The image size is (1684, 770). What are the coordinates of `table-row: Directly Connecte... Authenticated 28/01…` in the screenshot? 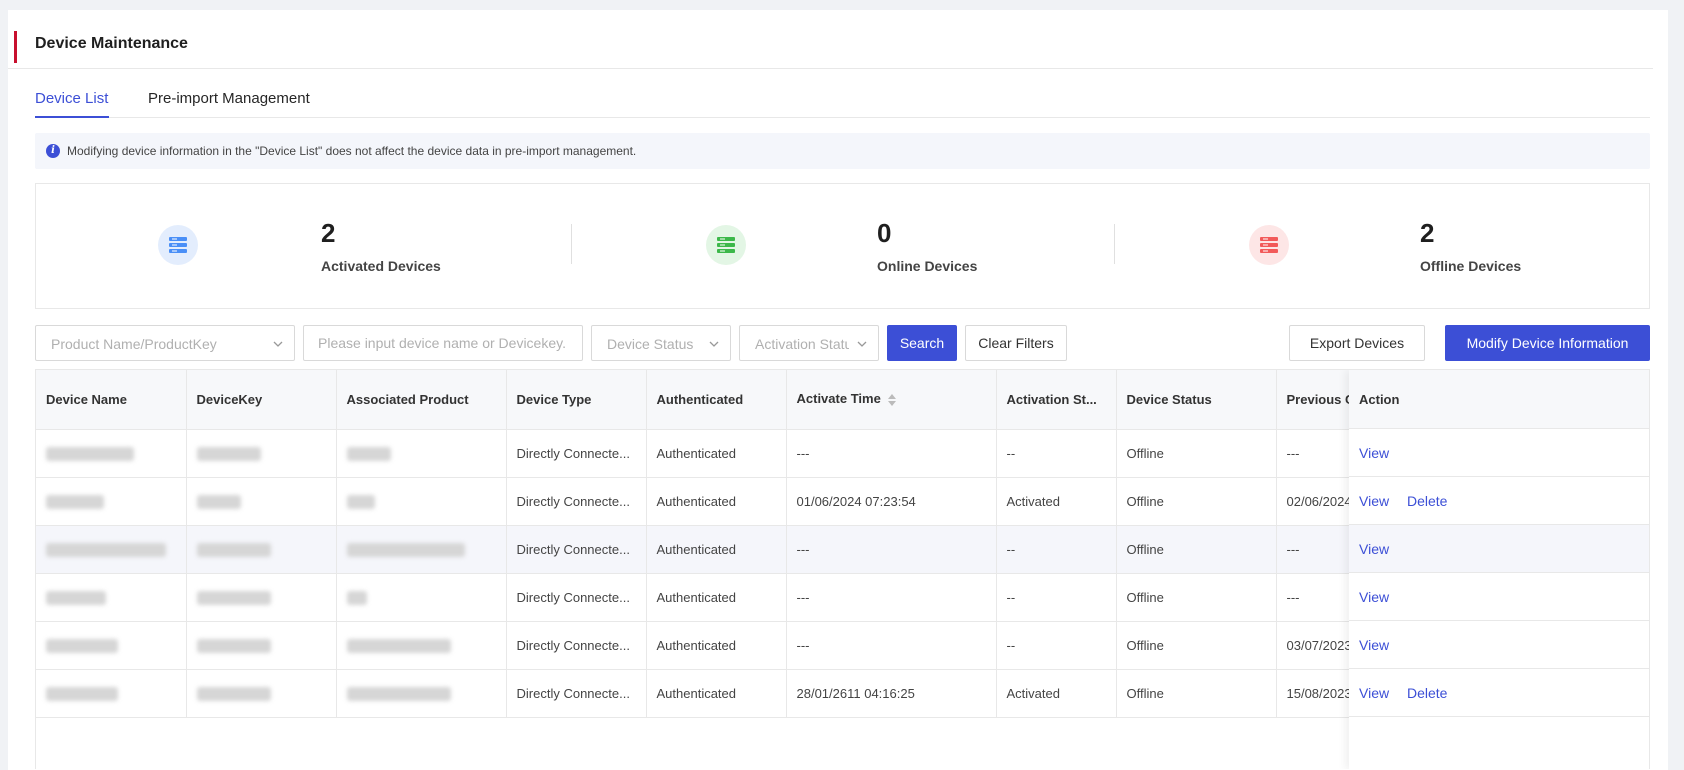 It's located at (701, 693).